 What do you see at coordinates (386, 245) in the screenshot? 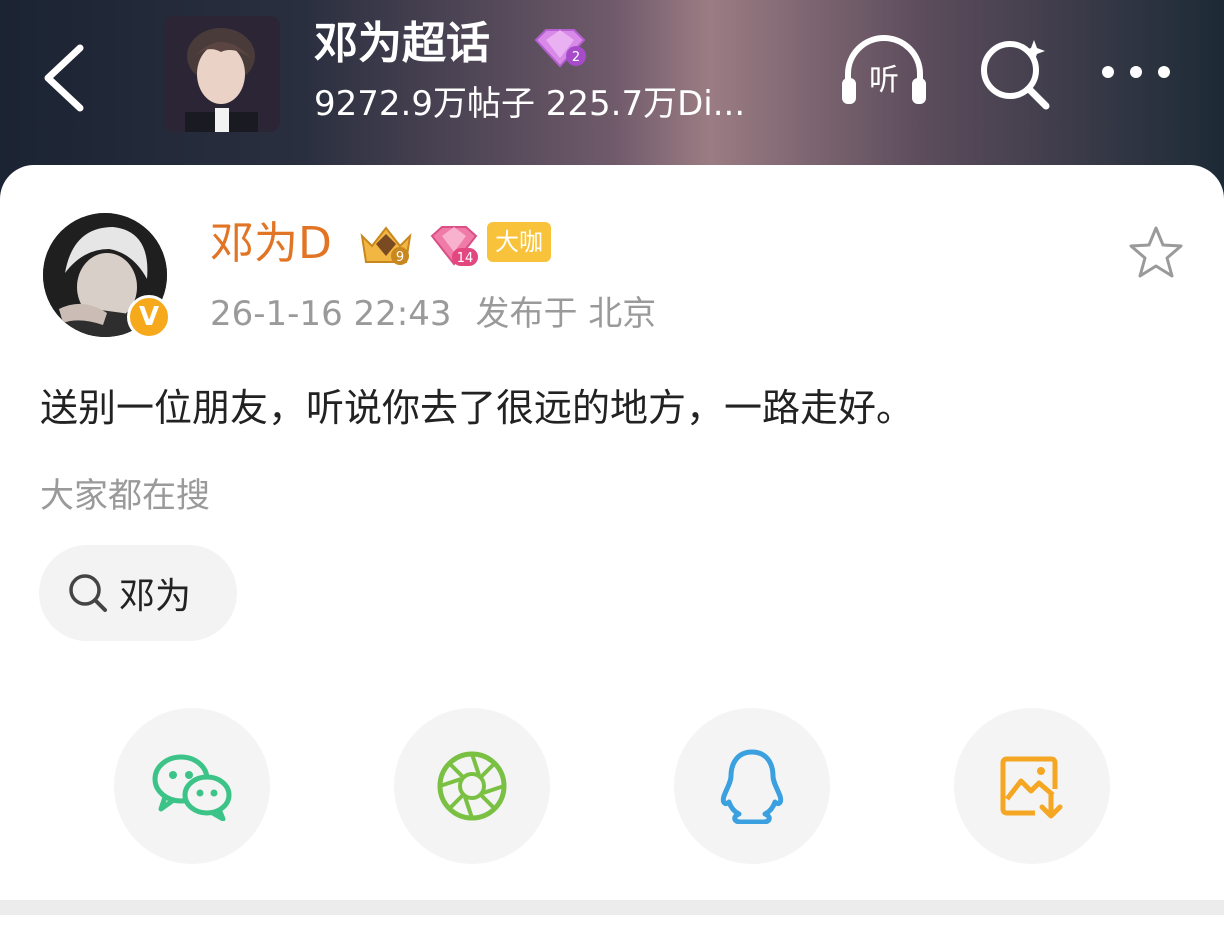
I see `crown-level-icon: 9` at bounding box center [386, 245].